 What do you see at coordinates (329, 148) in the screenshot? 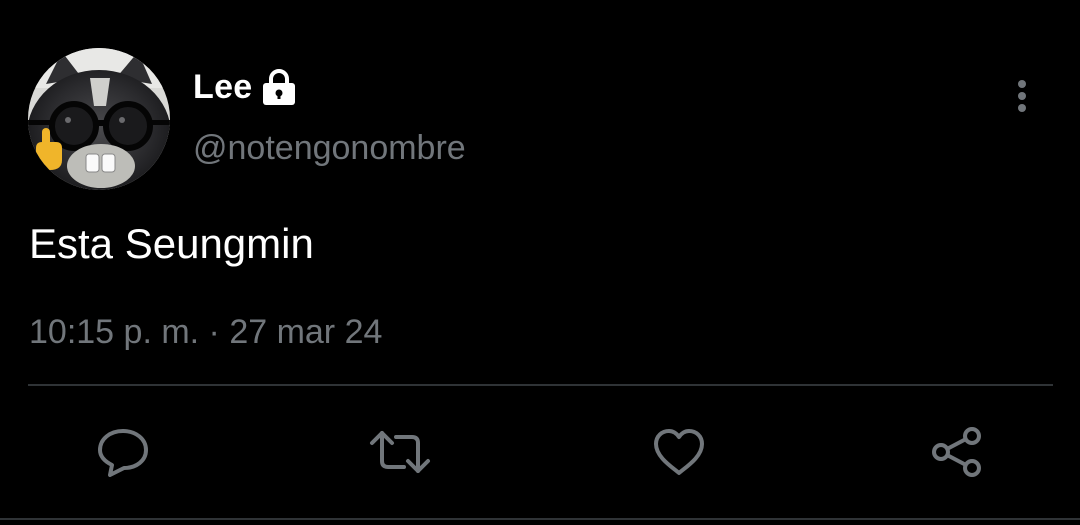
I see `author-handle: @notengonombre` at bounding box center [329, 148].